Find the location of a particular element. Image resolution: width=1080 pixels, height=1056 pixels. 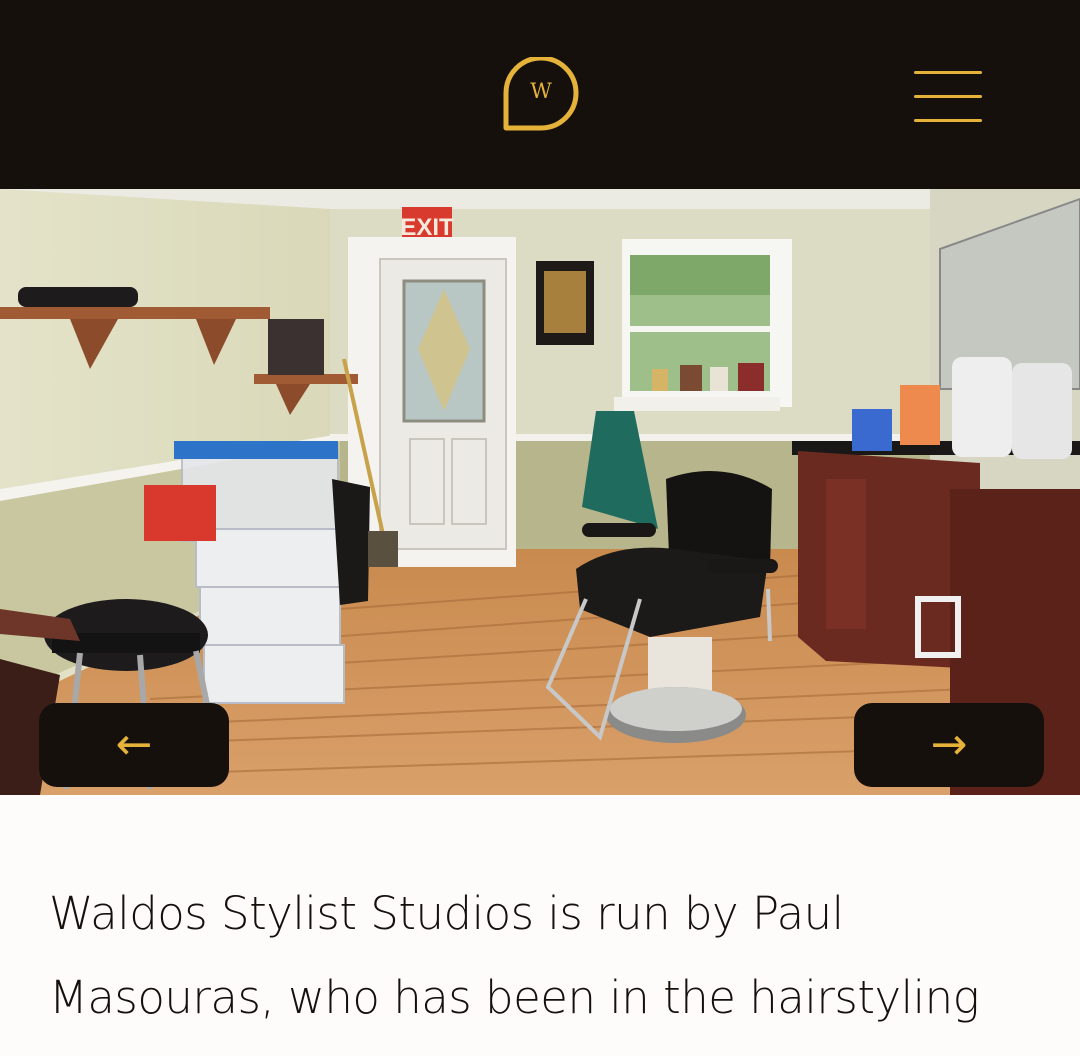

arrow-left-icon: ← is located at coordinates (134, 744).